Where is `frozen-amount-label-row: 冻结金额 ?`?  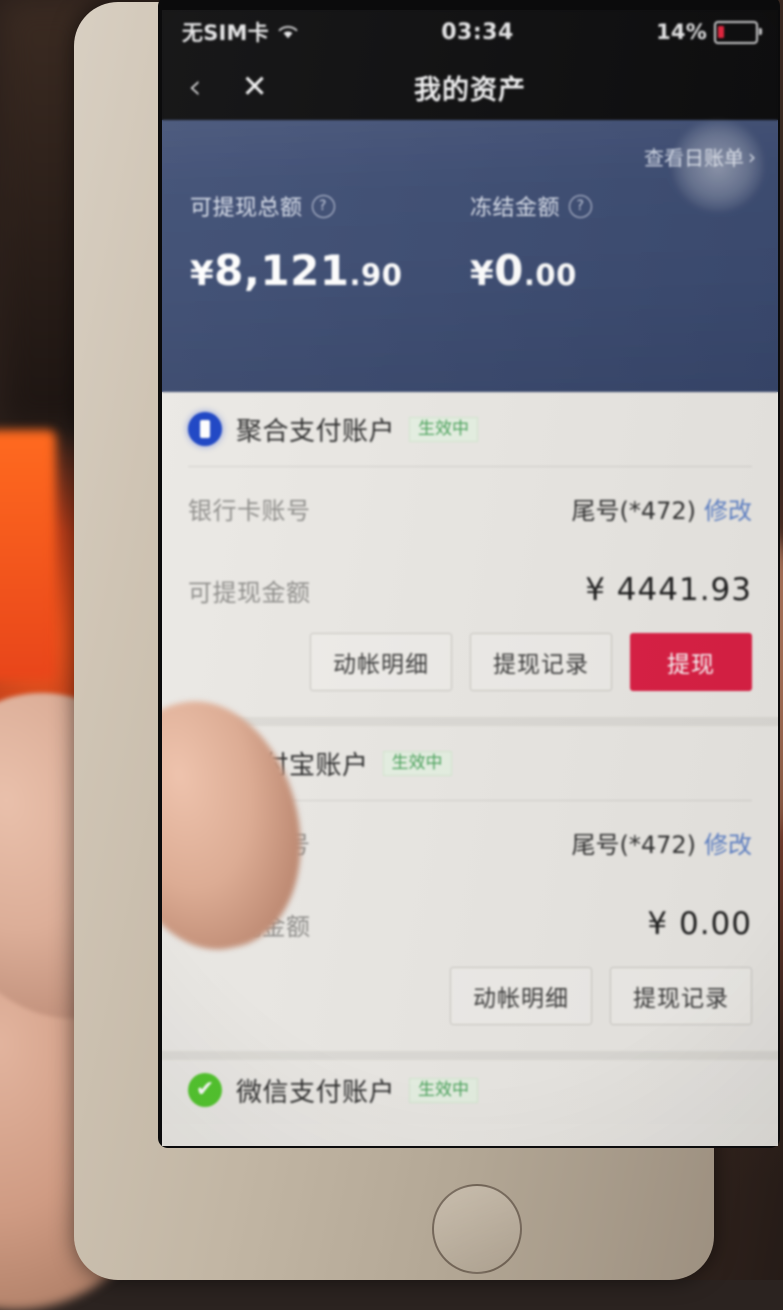
frozen-amount-label-row: 冻结金额 ? is located at coordinates (610, 206).